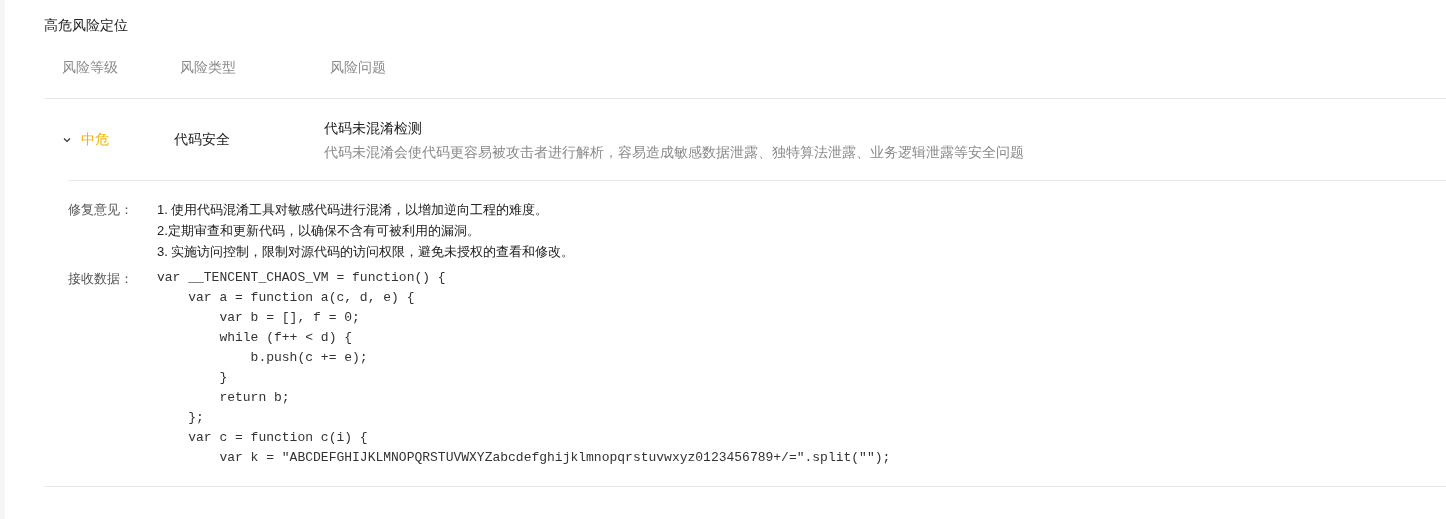 The height and width of the screenshot is (519, 1446). Describe the element at coordinates (674, 152) in the screenshot. I see `risk-description: 代码未混淆会使代码更容易被攻击者进行解析，容易造成敏感数据泄露、独特算法泄露、业务逻辑泄露等安全问题` at that location.